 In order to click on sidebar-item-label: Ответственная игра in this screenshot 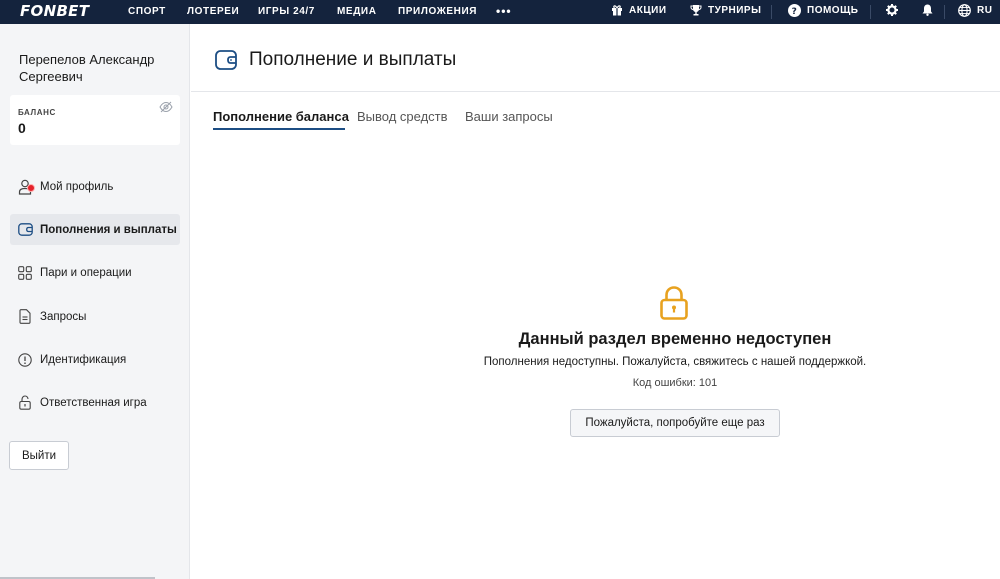, I will do `click(93, 402)`.